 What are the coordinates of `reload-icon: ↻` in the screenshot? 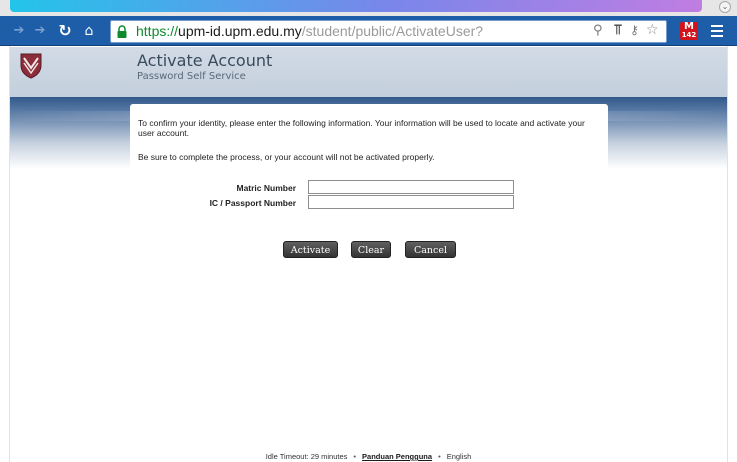 It's located at (65, 31).